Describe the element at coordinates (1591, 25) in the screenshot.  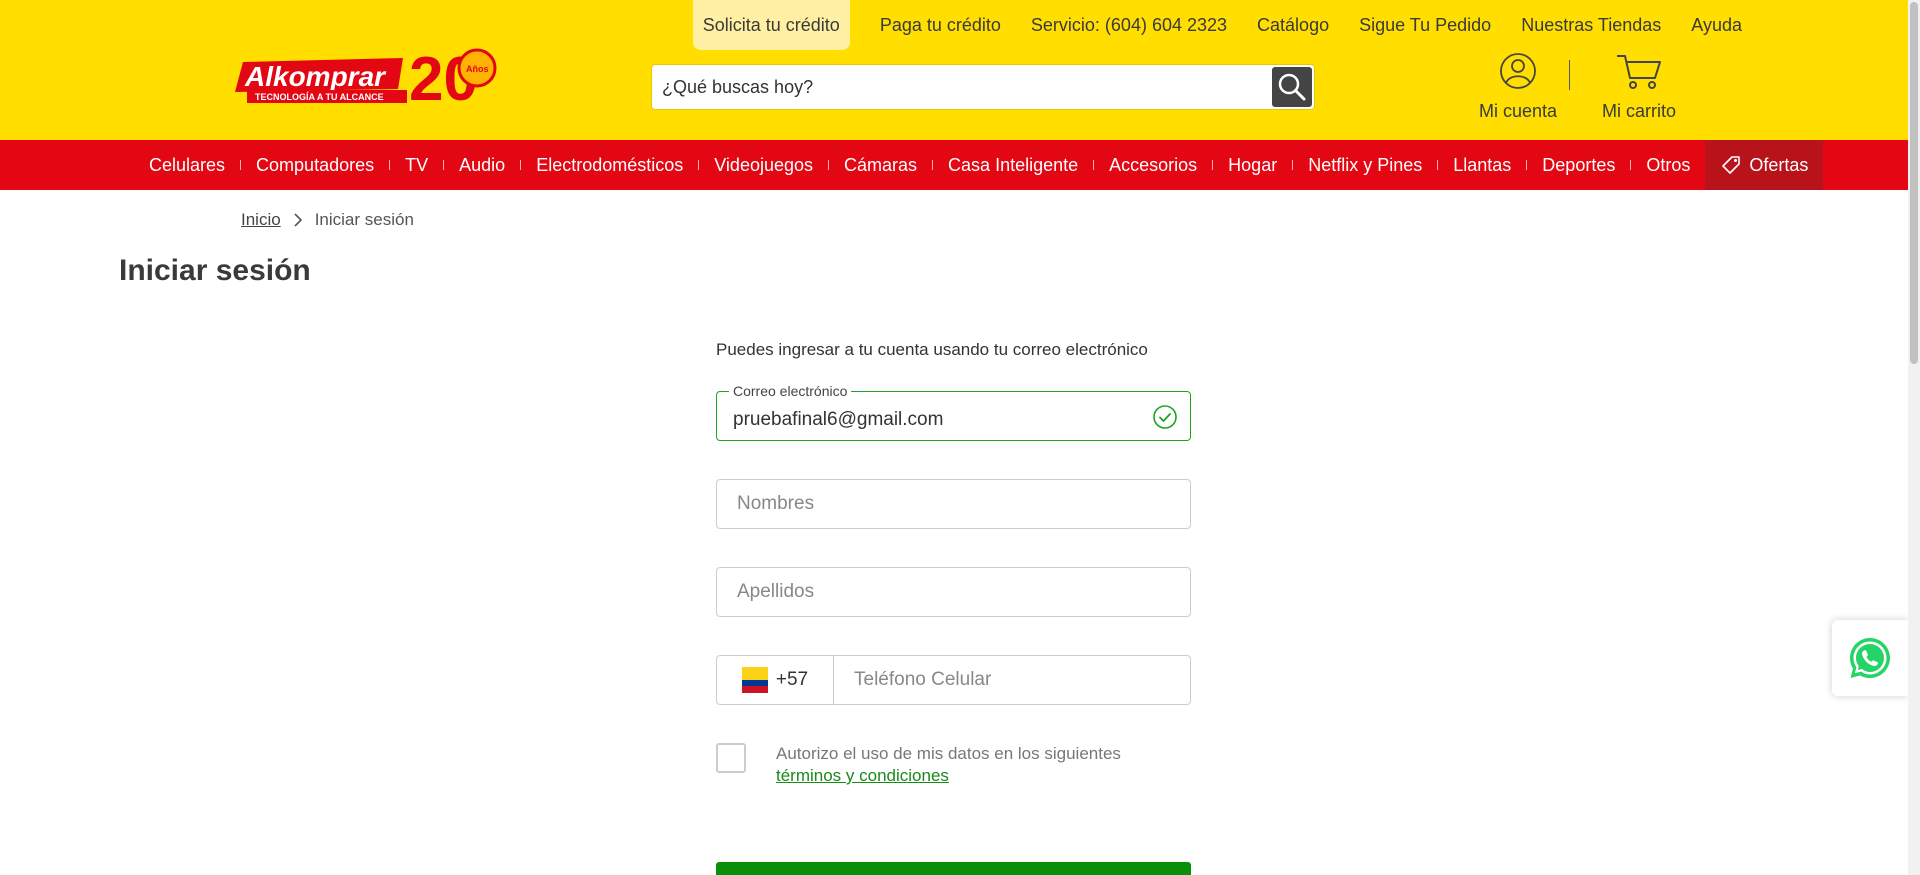
I see `top-link-tiendas: Nuestras Tiendas` at that location.